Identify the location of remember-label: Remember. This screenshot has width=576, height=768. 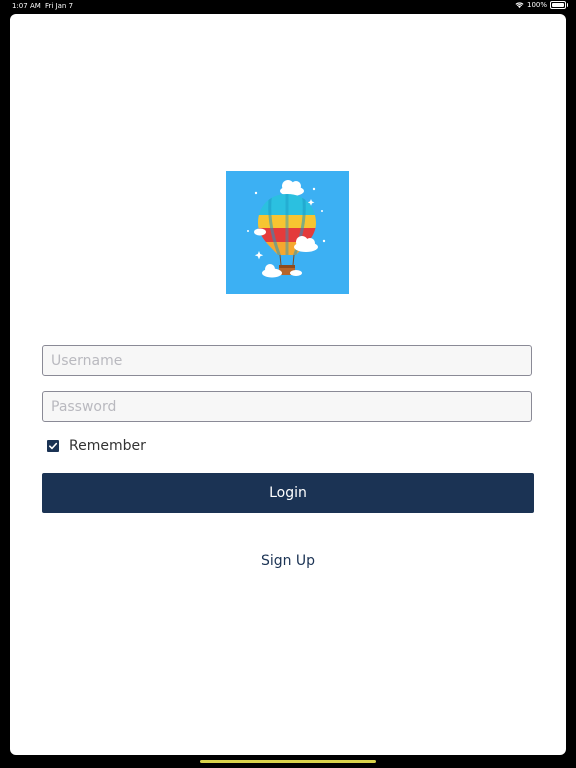
(107, 446).